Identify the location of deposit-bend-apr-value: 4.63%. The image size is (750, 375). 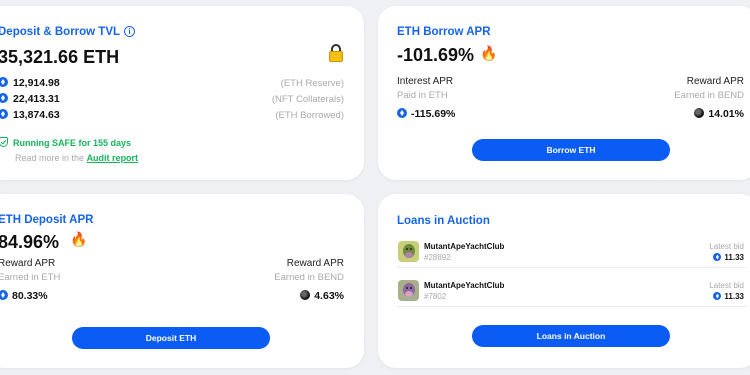
(329, 296).